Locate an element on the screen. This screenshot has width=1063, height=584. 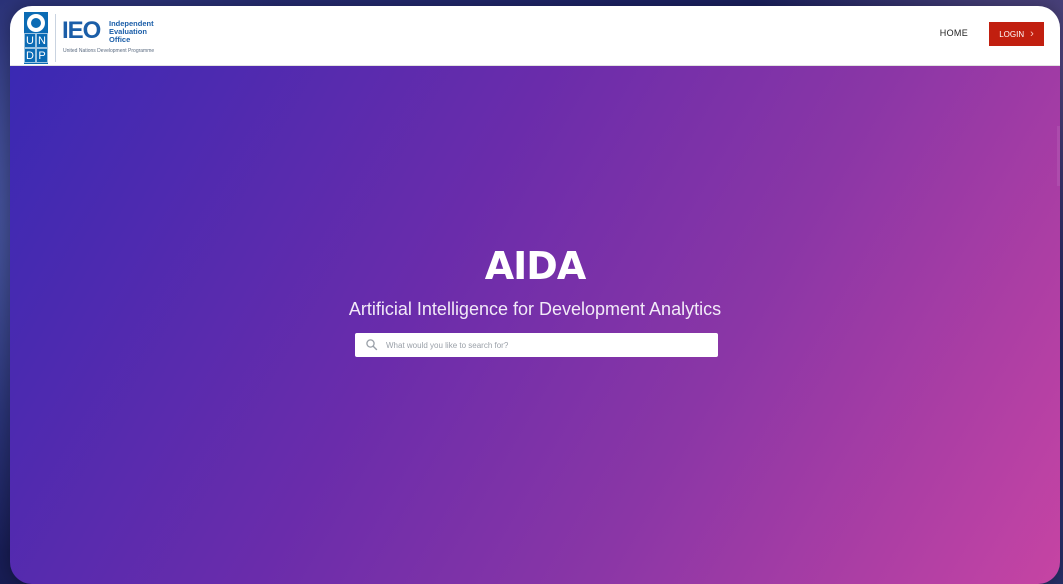
login-button: LOGIN › is located at coordinates (1016, 34).